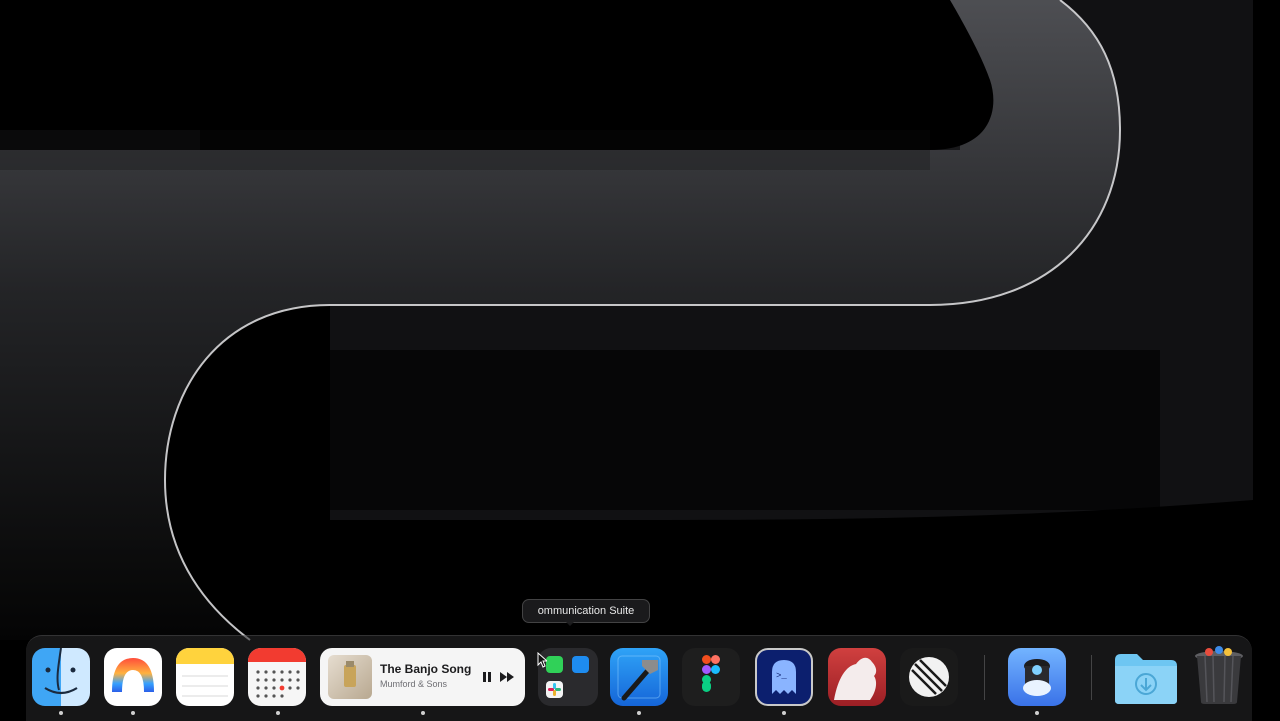 The width and height of the screenshot is (1280, 721). What do you see at coordinates (350, 677) in the screenshot?
I see `album-art` at bounding box center [350, 677].